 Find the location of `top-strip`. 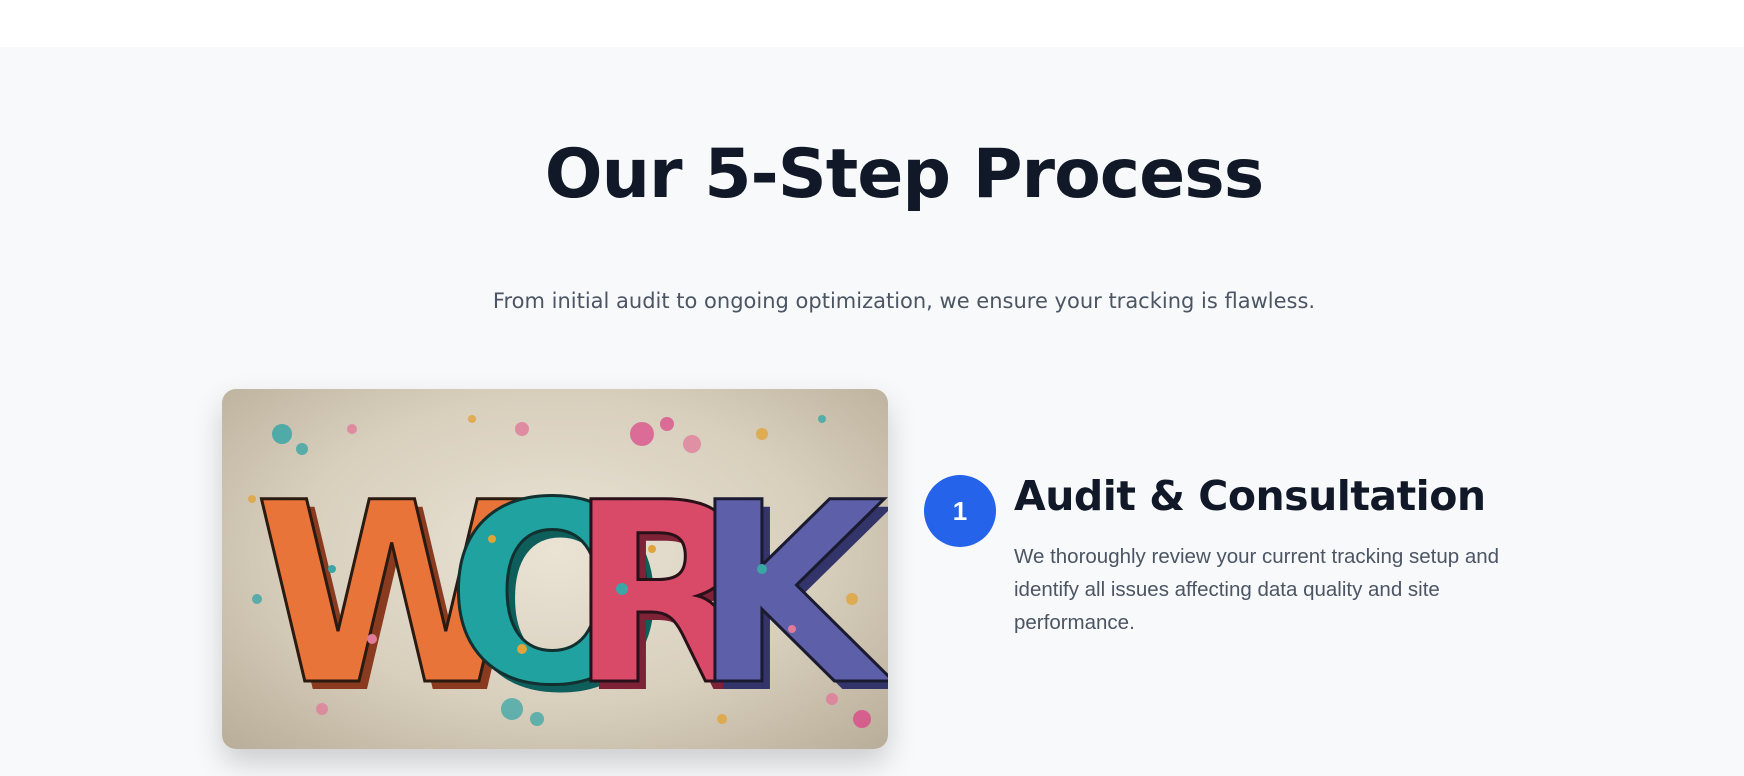

top-strip is located at coordinates (872, 23).